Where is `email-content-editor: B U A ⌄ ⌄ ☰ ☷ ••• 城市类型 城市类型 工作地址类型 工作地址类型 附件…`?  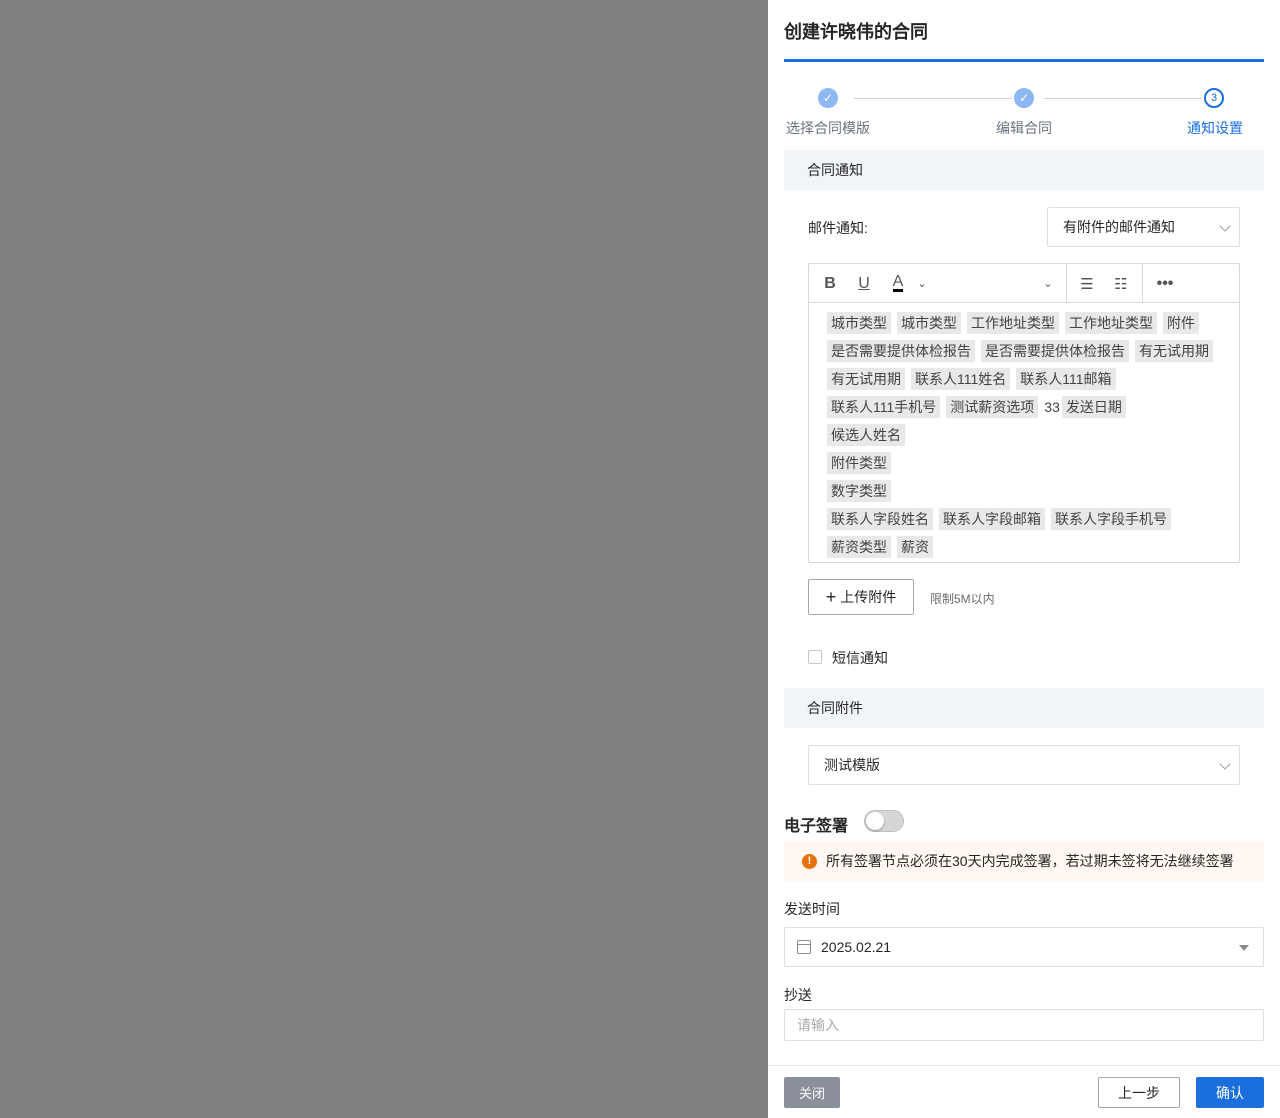 email-content-editor: B U A ⌄ ⌄ ☰ ☷ ••• 城市类型 城市类型 工作地址类型 工作地址类型 附件… is located at coordinates (1024, 413).